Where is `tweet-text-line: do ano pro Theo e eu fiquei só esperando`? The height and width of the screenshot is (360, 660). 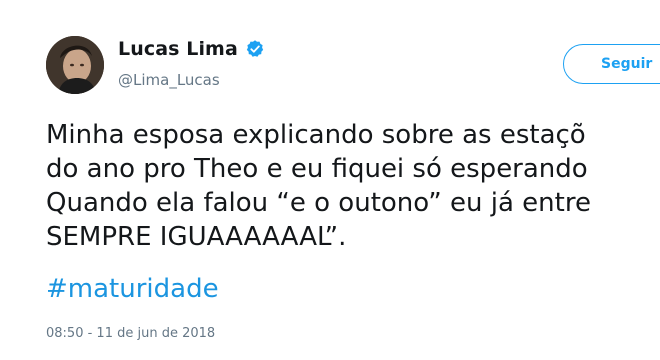
tweet-text-line: do ano pro Theo e eu fiquei só esperando is located at coordinates (317, 169).